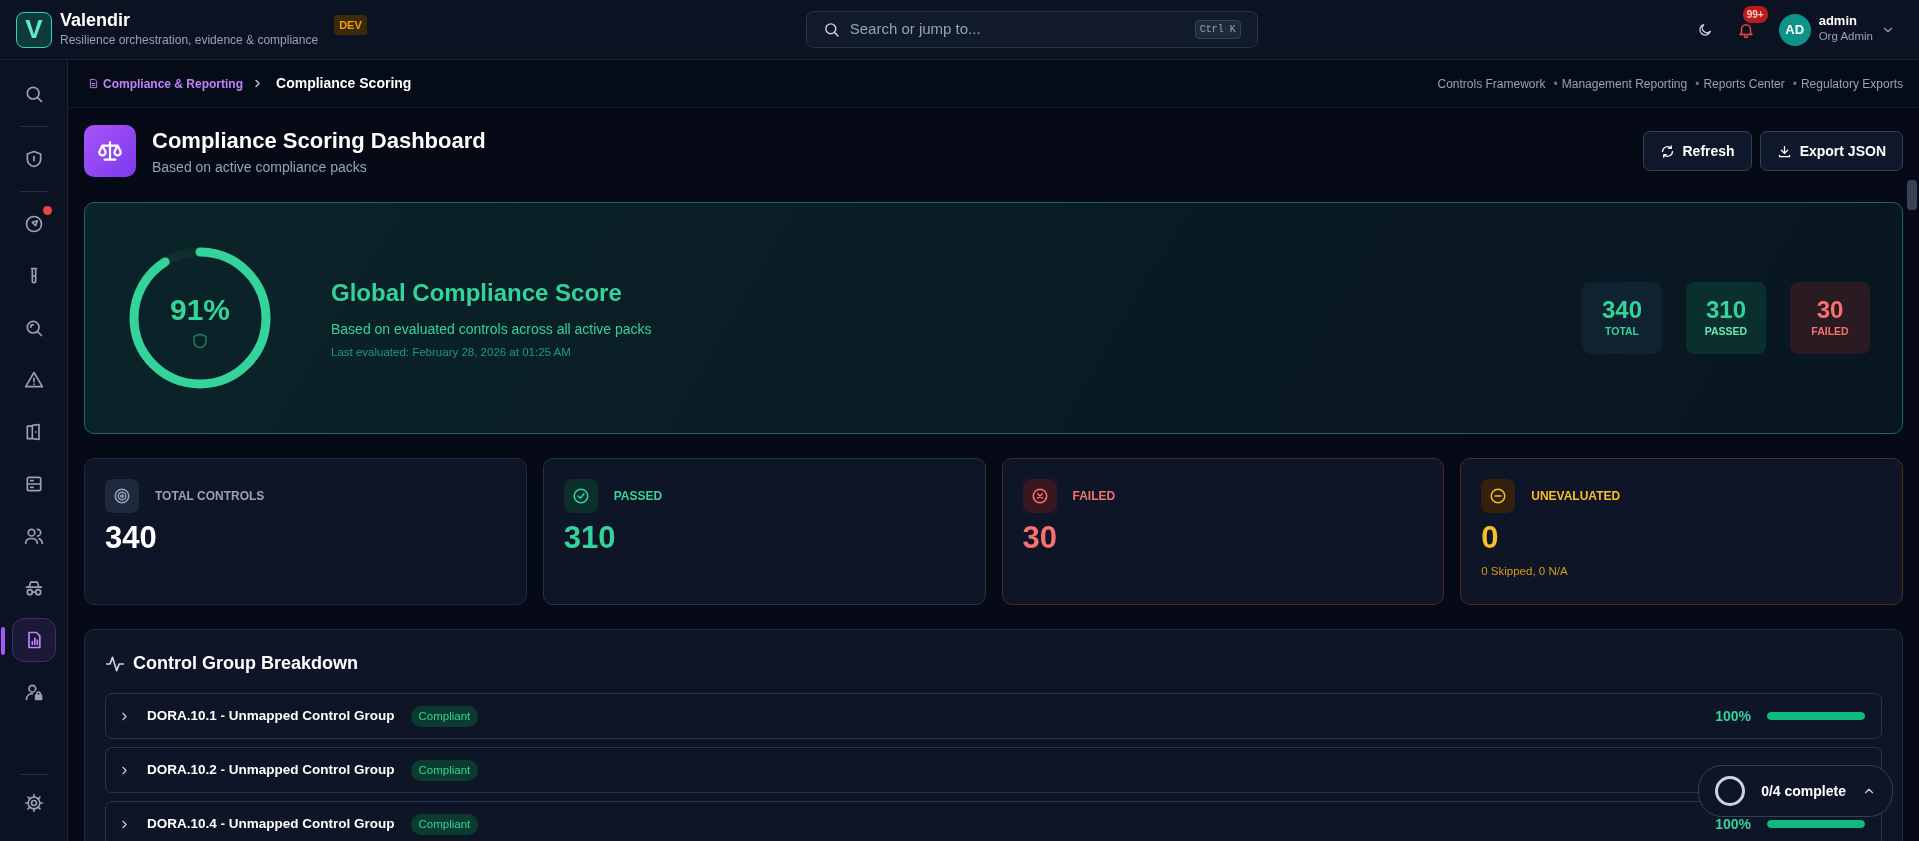 Image resolution: width=1919 pixels, height=841 pixels. I want to click on stat-value: 310, so click(590, 538).